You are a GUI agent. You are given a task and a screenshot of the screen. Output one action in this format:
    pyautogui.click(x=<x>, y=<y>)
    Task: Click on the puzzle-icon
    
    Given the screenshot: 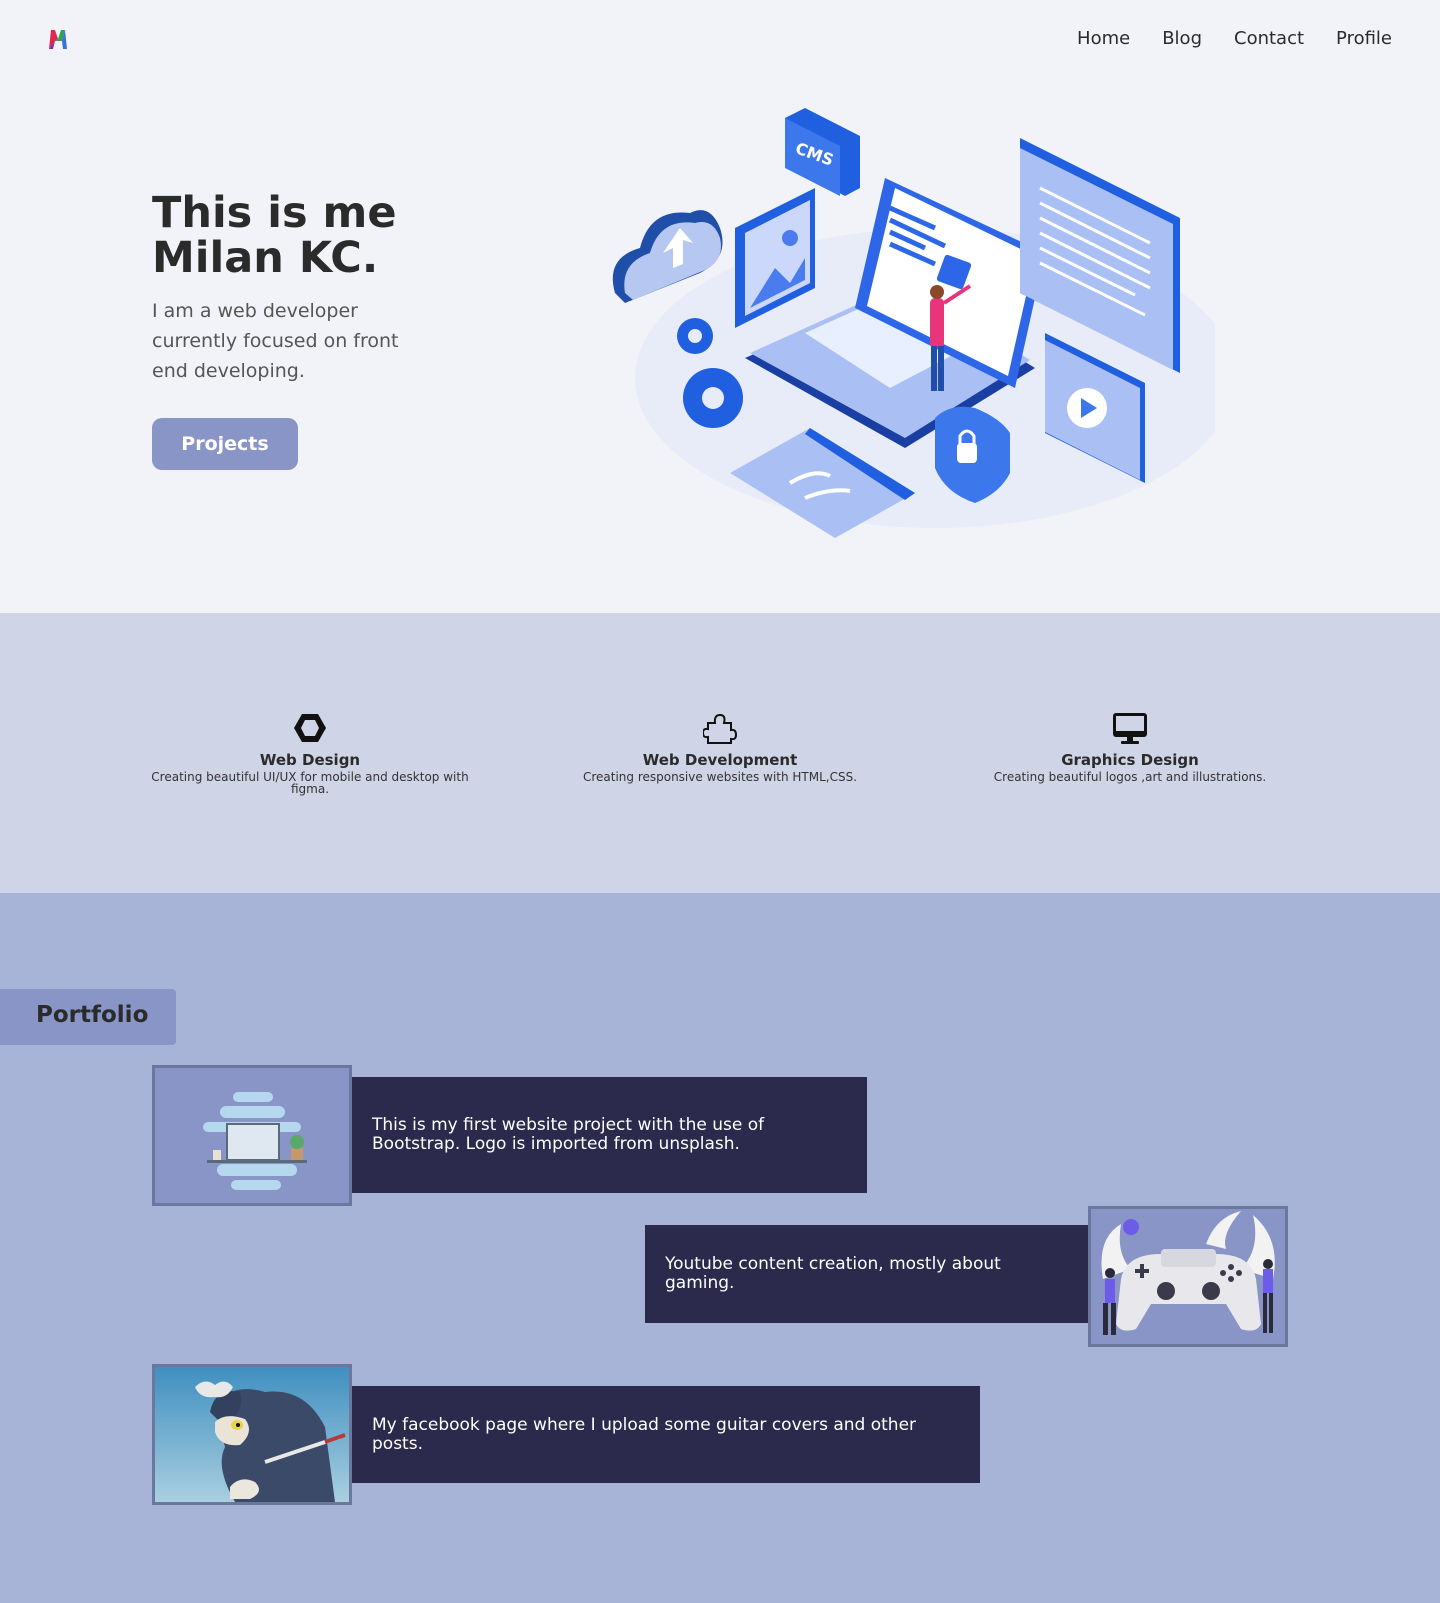 What is the action you would take?
    pyautogui.click(x=720, y=728)
    